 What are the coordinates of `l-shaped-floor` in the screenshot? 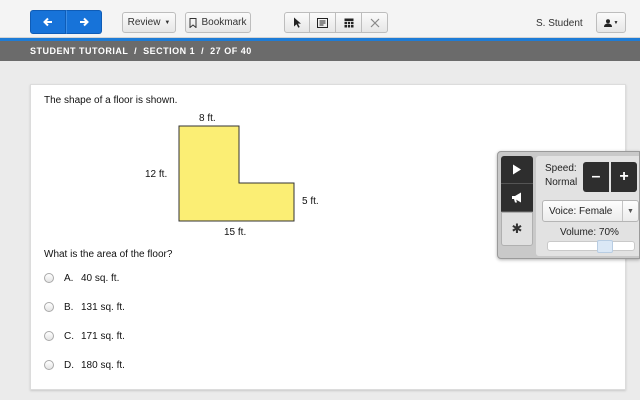 It's located at (236, 173).